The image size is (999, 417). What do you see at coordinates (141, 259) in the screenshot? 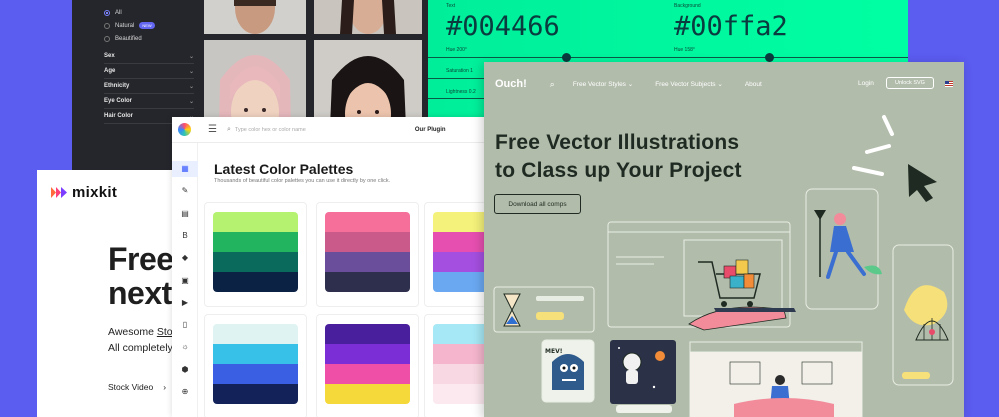
I see `headline-line: Free` at bounding box center [141, 259].